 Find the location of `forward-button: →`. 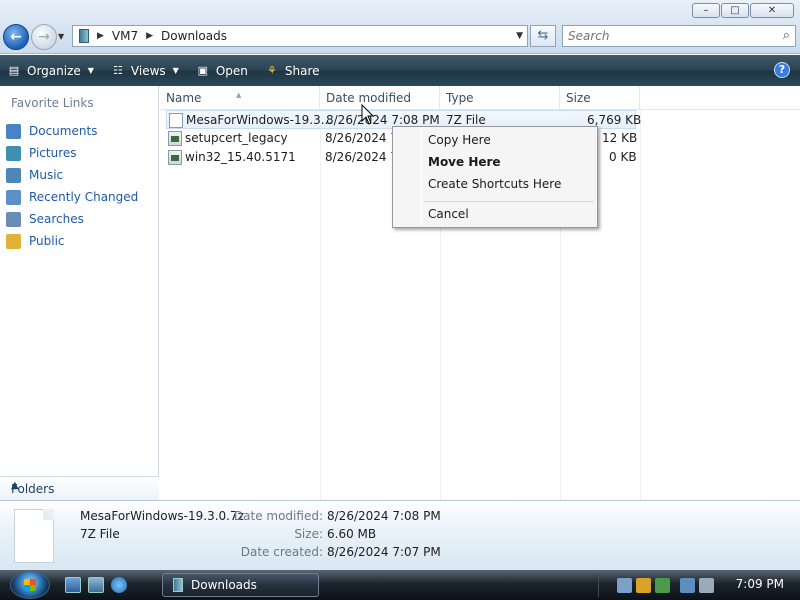

forward-button: → is located at coordinates (44, 37).